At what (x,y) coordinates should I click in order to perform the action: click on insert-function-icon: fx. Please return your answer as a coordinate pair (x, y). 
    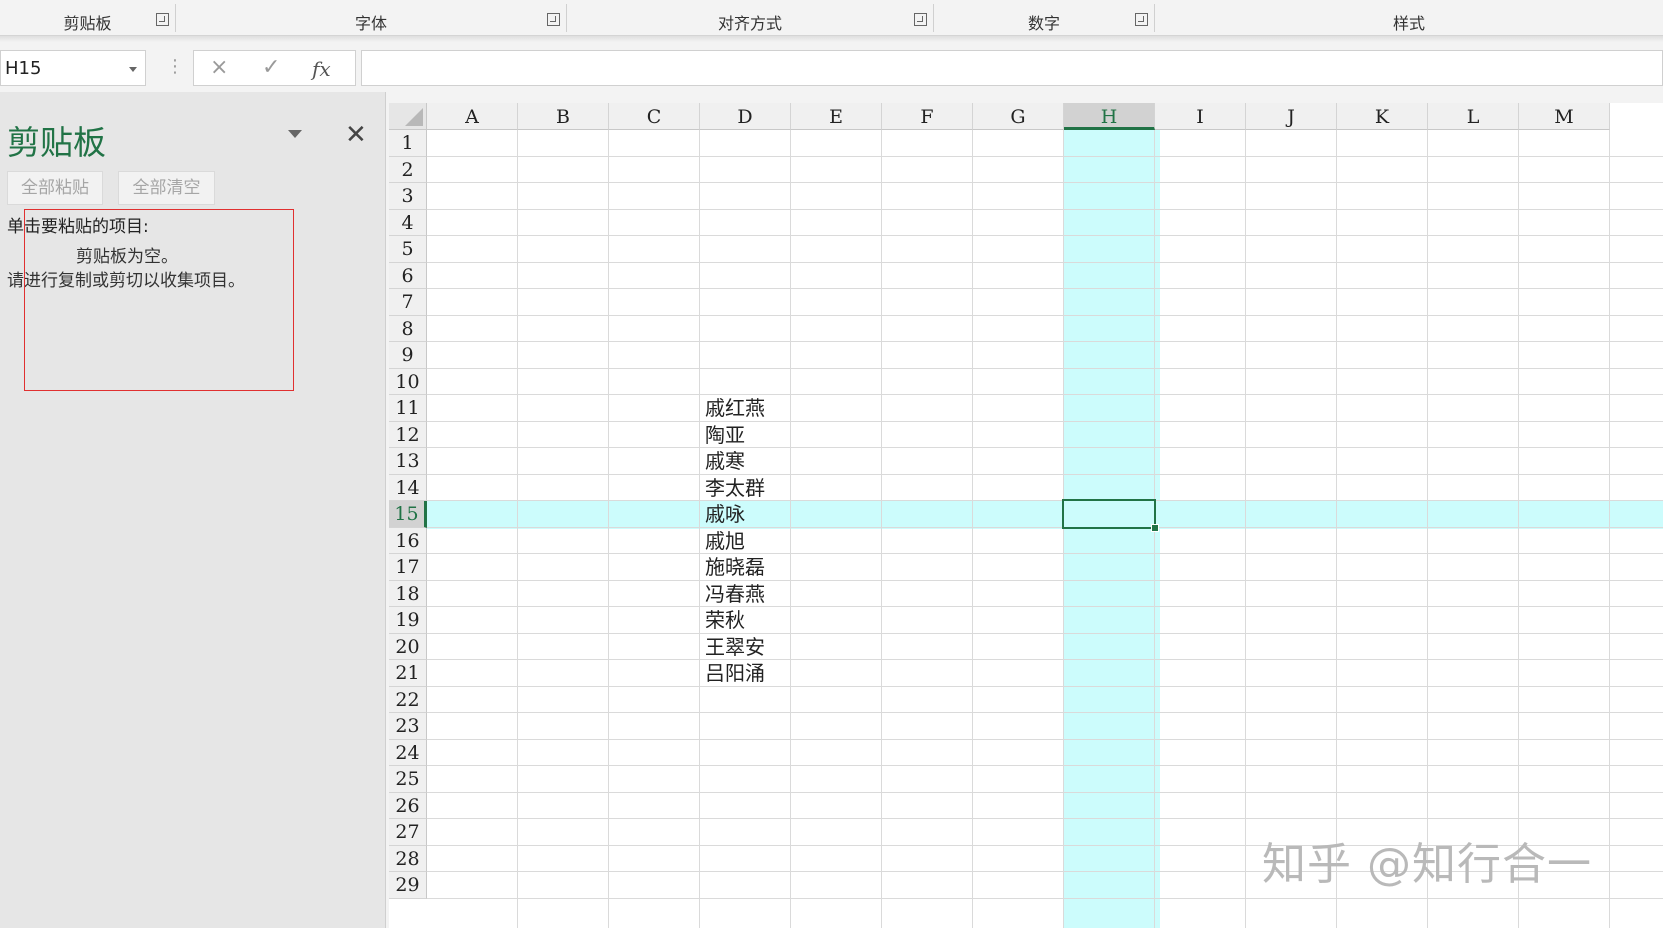
    Looking at the image, I should click on (321, 69).